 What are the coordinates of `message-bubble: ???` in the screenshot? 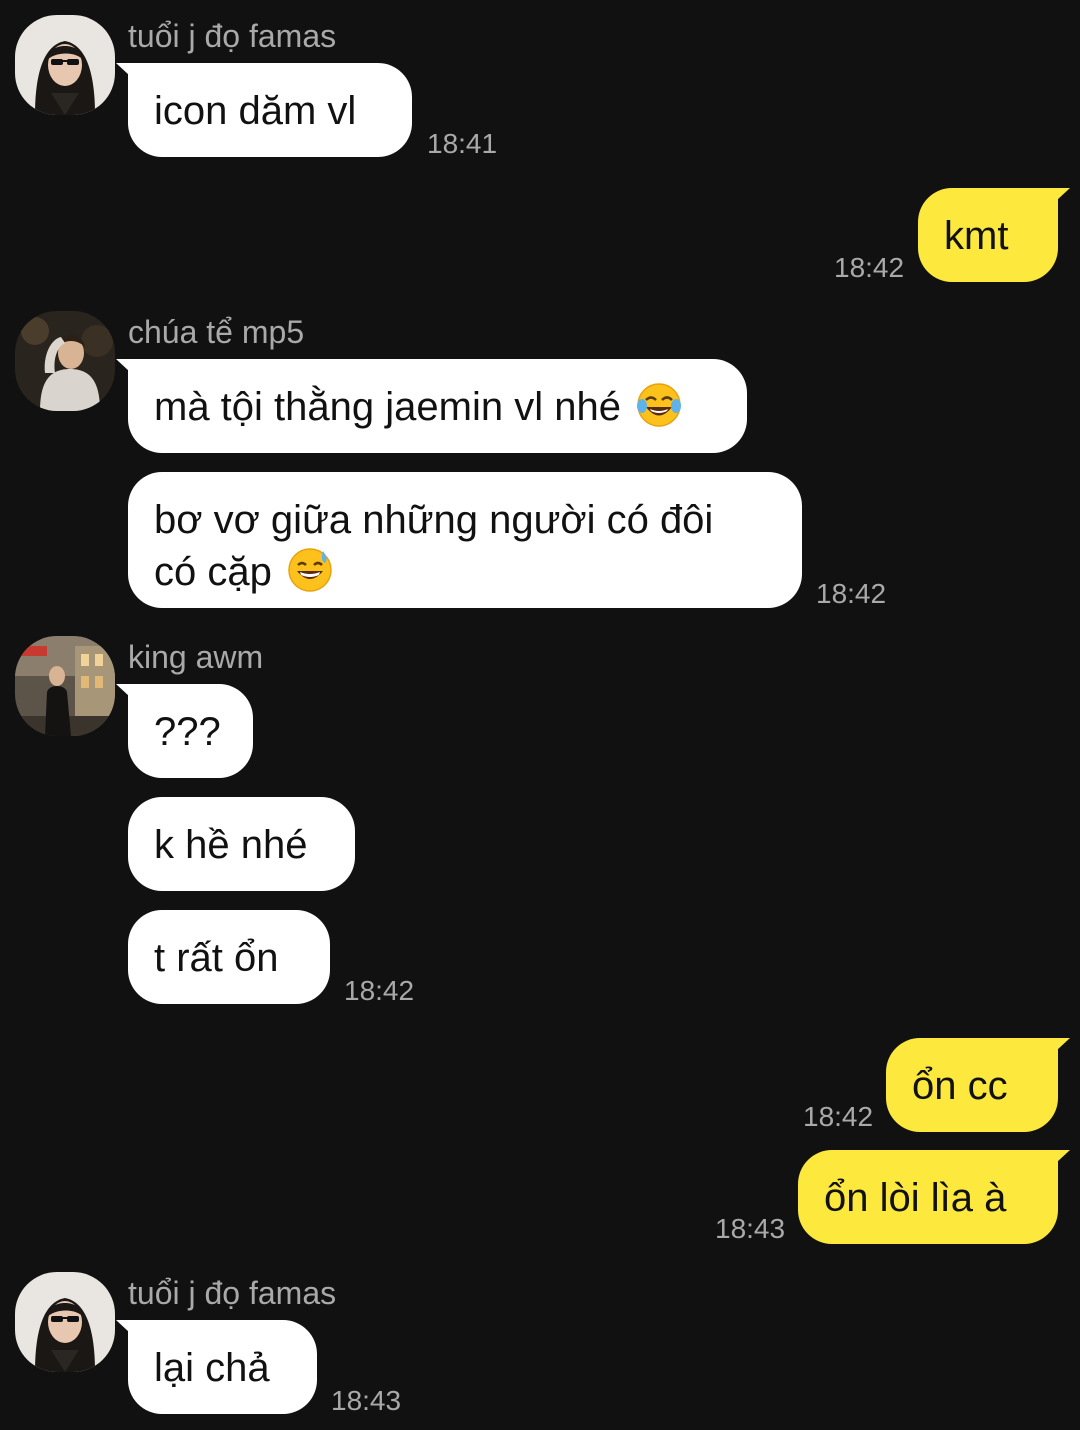 It's located at (184, 731).